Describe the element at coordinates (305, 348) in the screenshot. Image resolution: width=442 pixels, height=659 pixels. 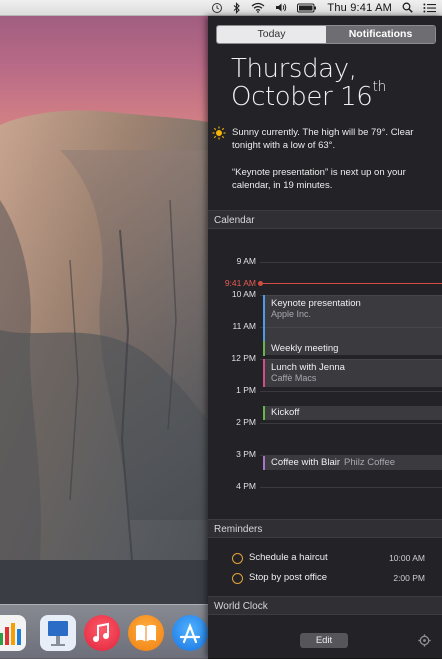
I see `event-title: Weekly meeting` at that location.